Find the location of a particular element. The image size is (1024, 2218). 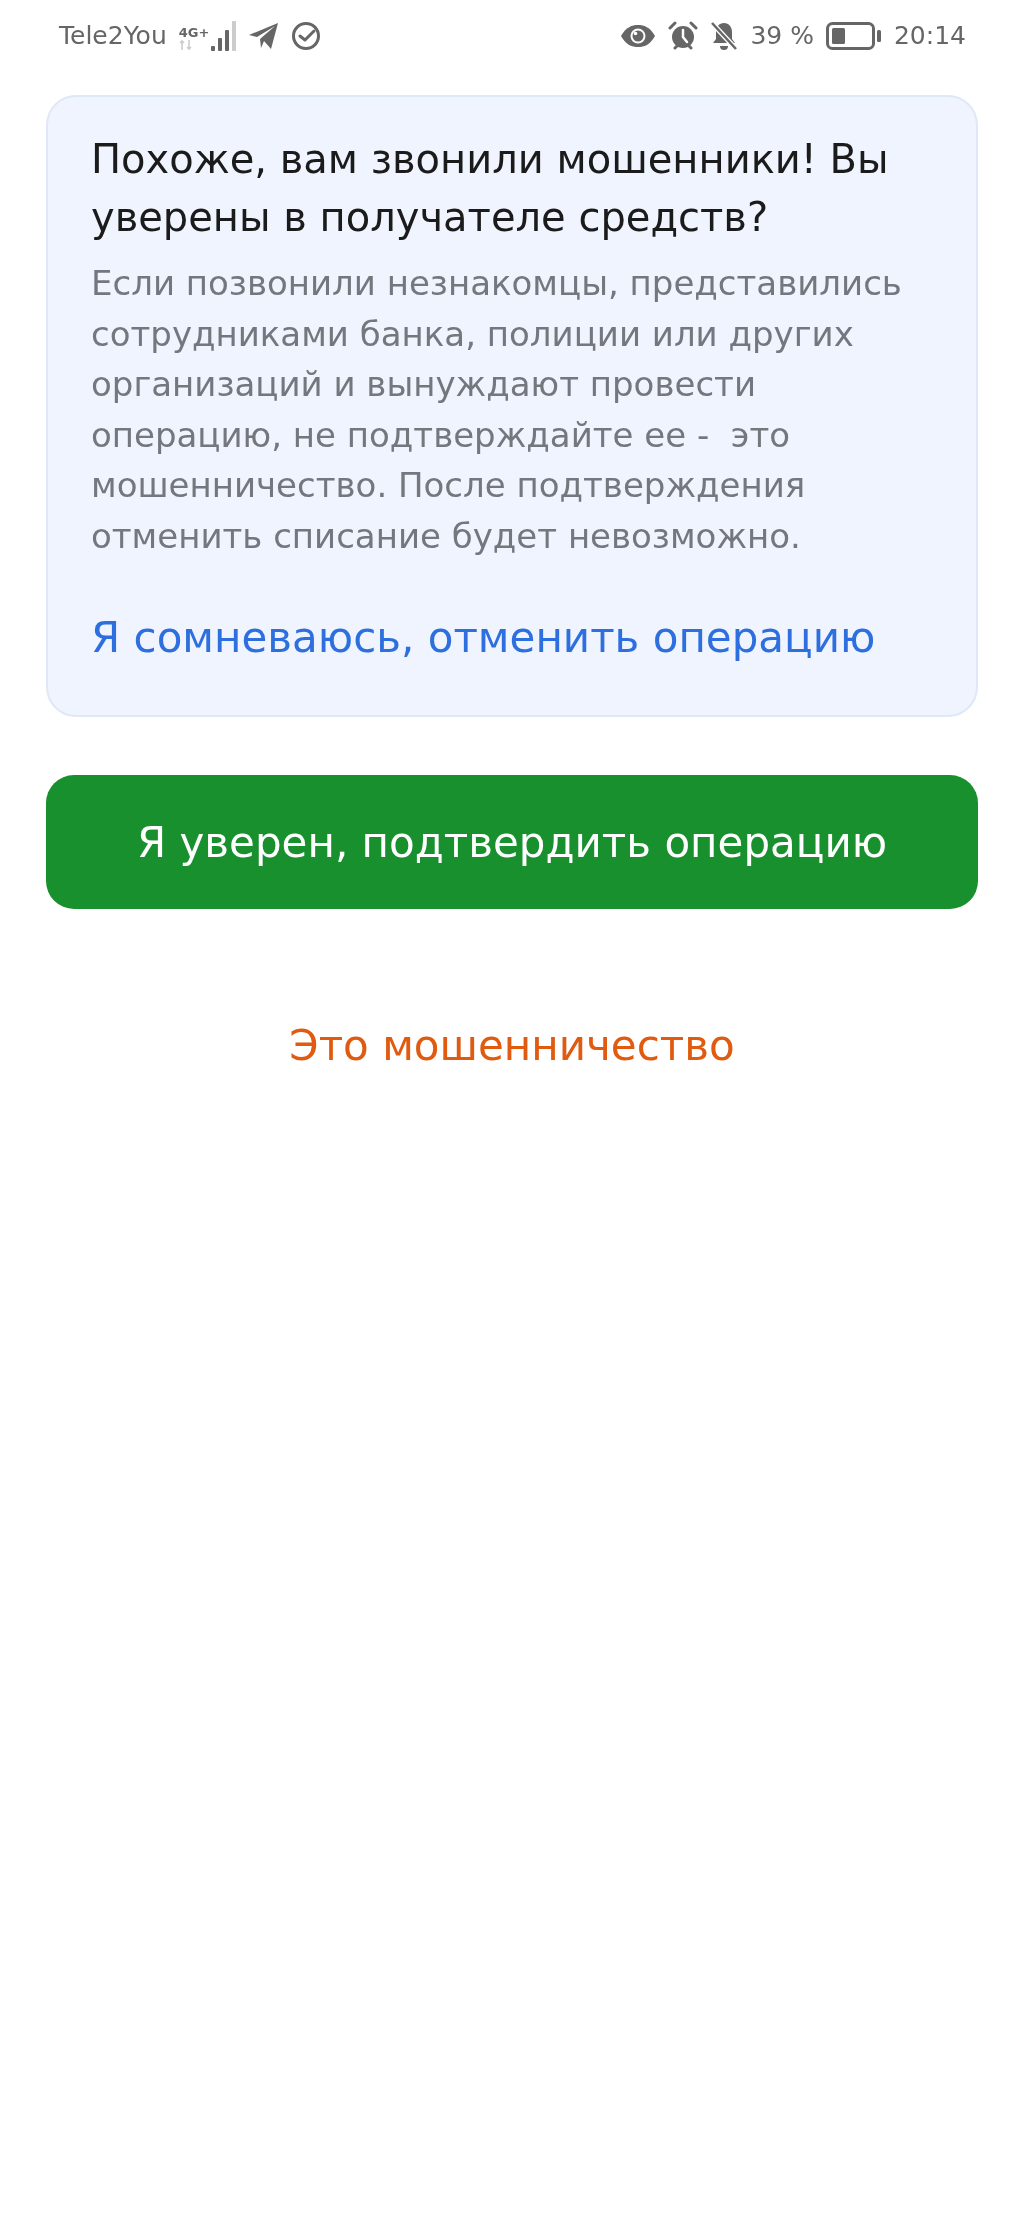

alarm-clock-icon is located at coordinates (683, 36).